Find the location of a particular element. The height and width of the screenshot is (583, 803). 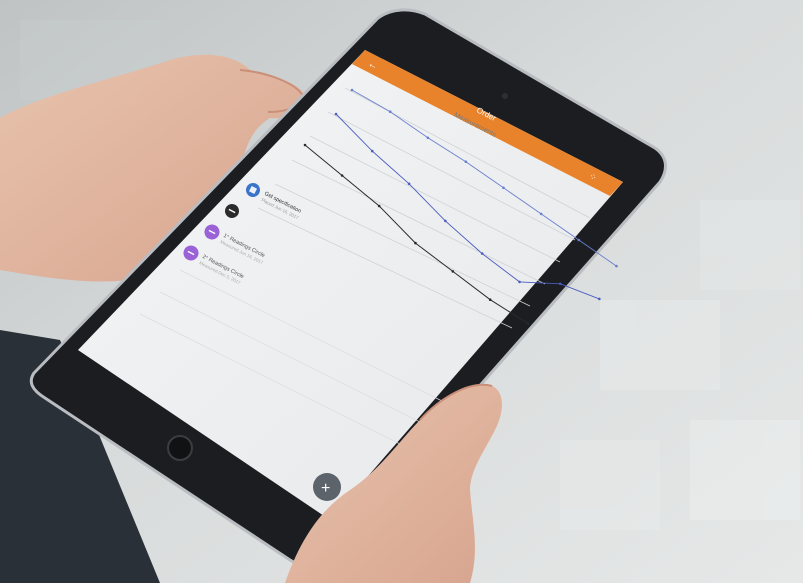

add-fab: + is located at coordinates (327, 487).